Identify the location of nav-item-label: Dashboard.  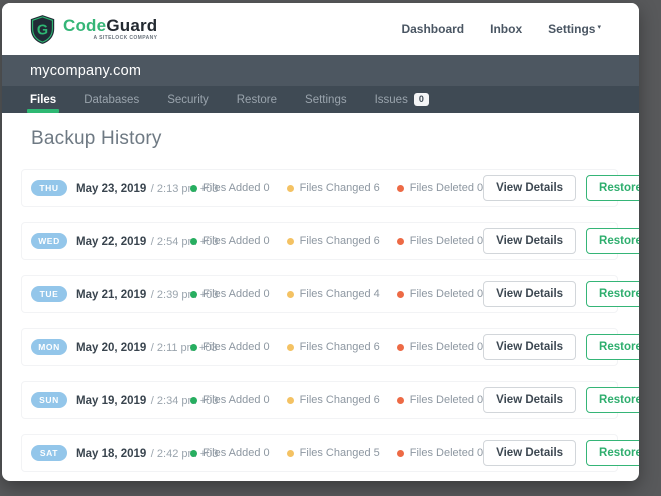
(433, 29).